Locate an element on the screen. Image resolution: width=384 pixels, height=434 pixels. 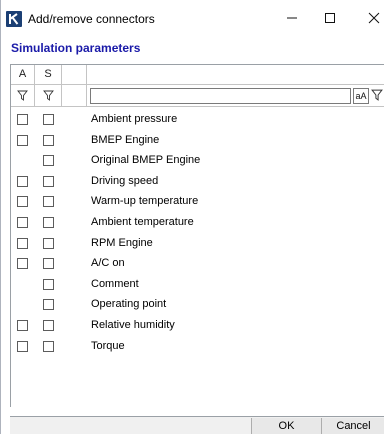
table-row: RPM Engine is located at coordinates (197, 244).